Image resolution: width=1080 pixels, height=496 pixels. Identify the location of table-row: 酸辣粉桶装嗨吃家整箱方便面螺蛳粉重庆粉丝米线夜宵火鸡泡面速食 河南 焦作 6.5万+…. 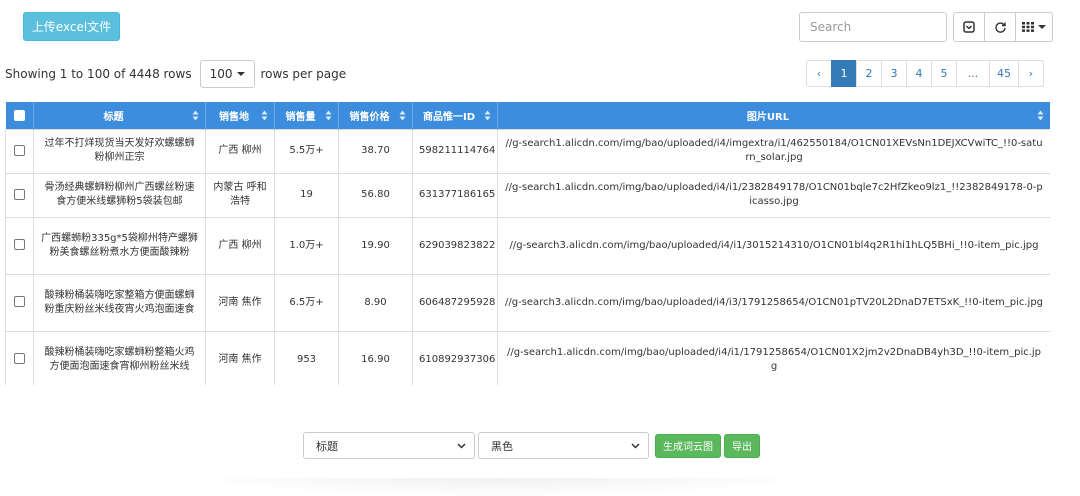
(527, 302).